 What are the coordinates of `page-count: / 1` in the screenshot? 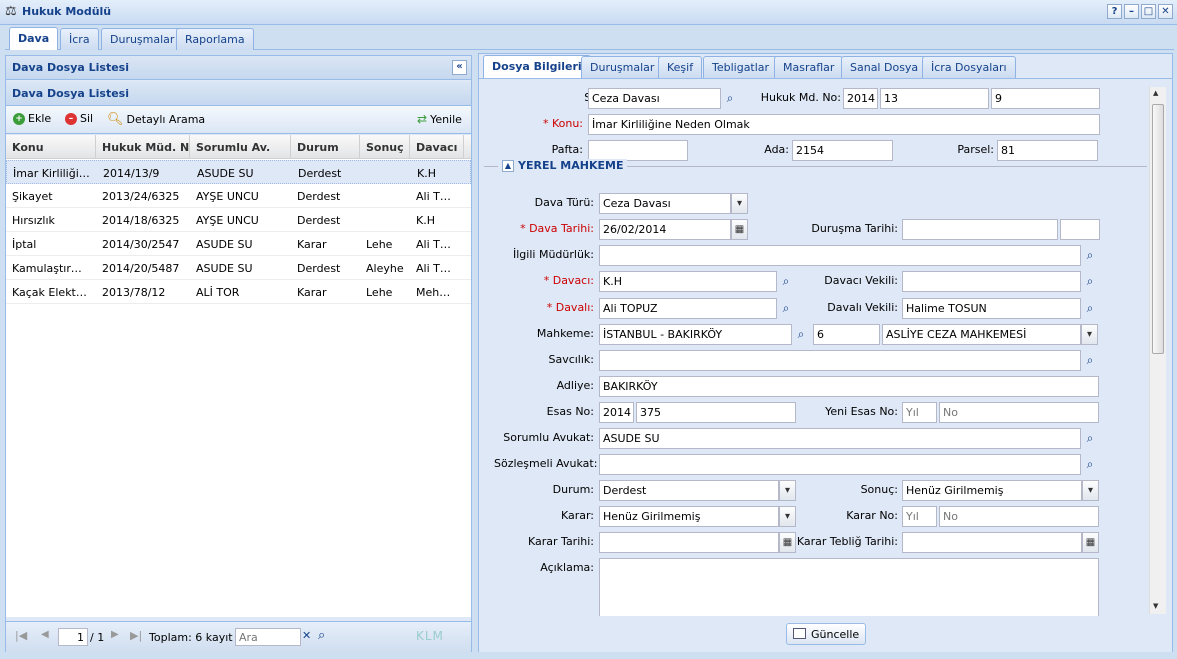 It's located at (97, 637).